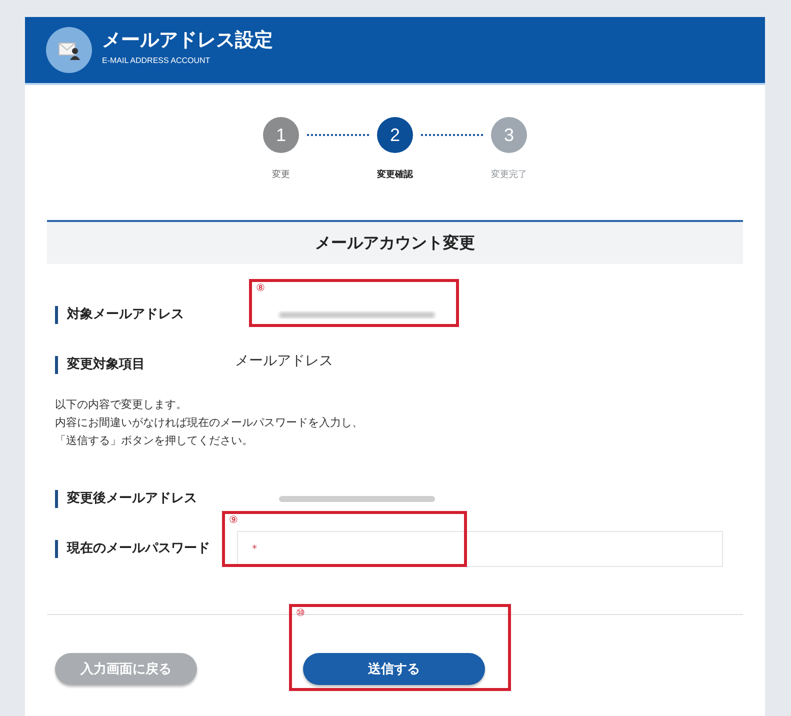 The height and width of the screenshot is (716, 791). I want to click on mail-user-icon, so click(69, 50).